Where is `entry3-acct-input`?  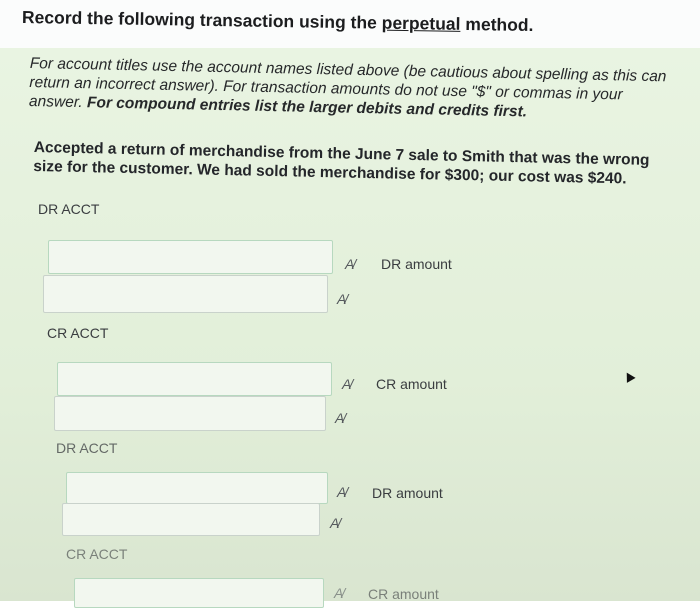 entry3-acct-input is located at coordinates (197, 488).